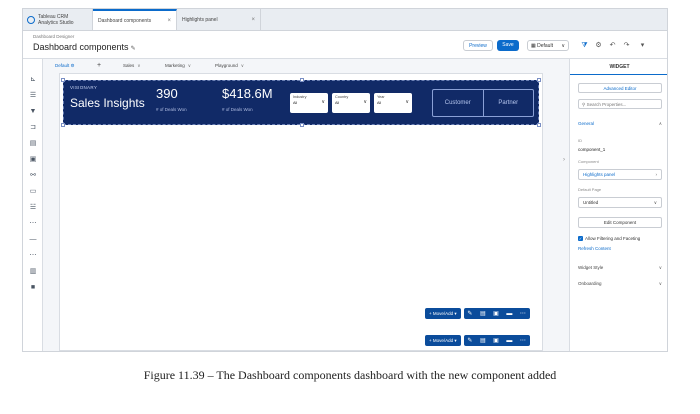  I want to click on table-icon: ☰, so click(33, 96).